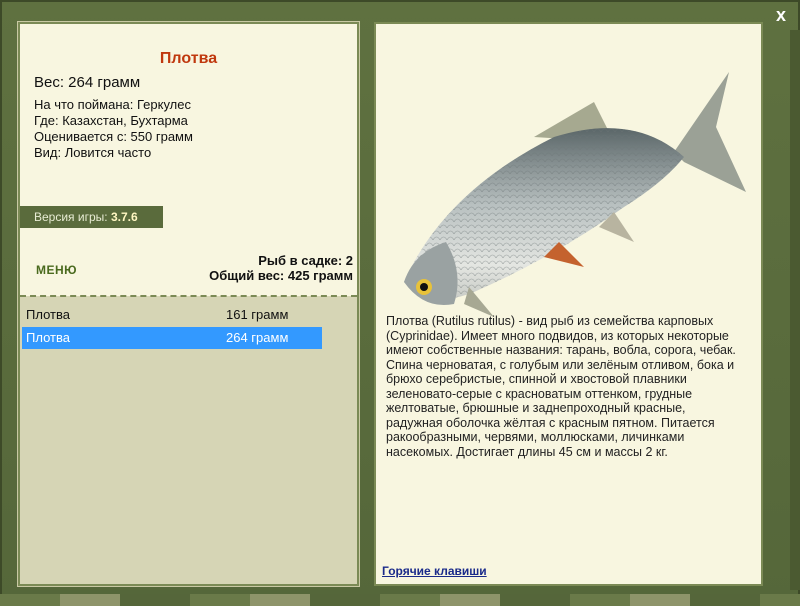 The height and width of the screenshot is (606, 800). I want to click on version-value: 3.7.6, so click(124, 217).